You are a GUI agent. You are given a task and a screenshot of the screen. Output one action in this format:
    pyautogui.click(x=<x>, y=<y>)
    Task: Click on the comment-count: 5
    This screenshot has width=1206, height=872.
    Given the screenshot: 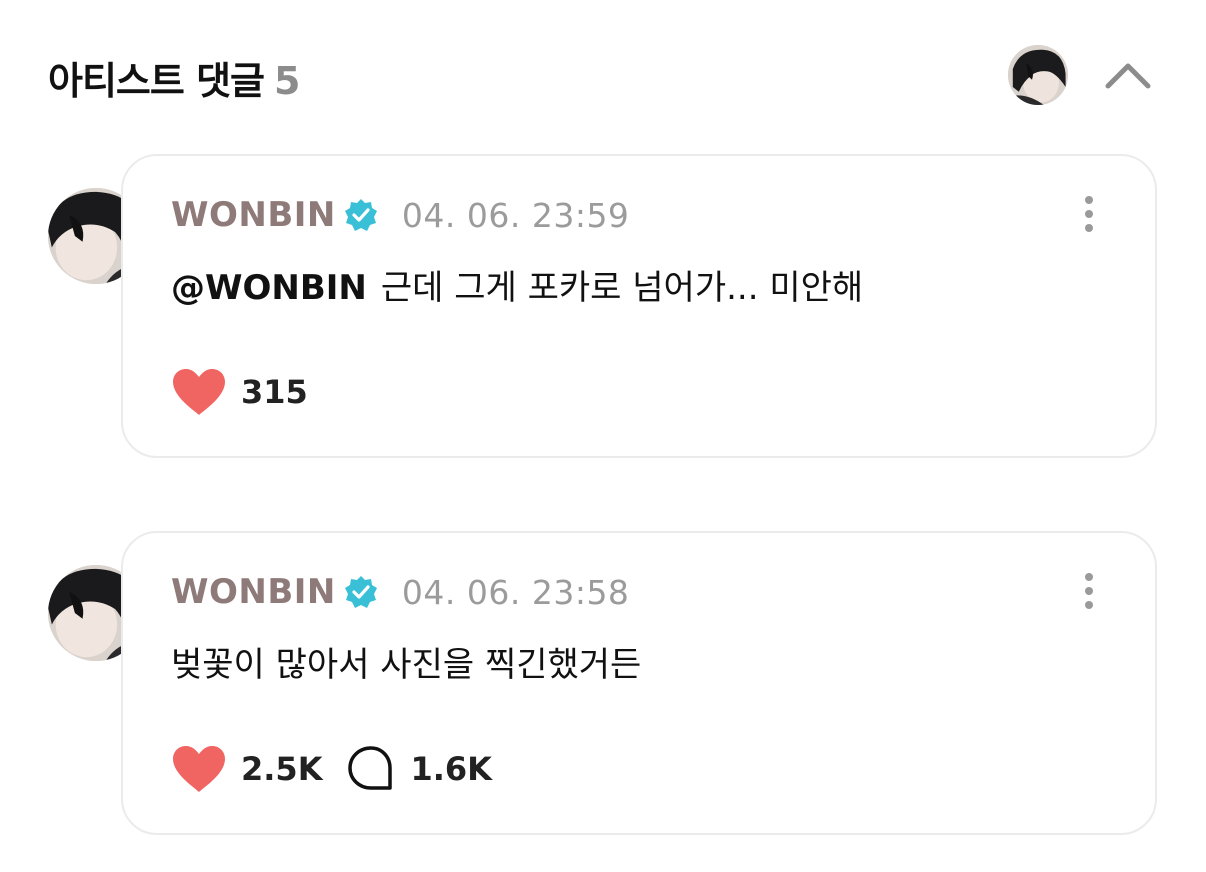 What is the action you would take?
    pyautogui.click(x=287, y=81)
    